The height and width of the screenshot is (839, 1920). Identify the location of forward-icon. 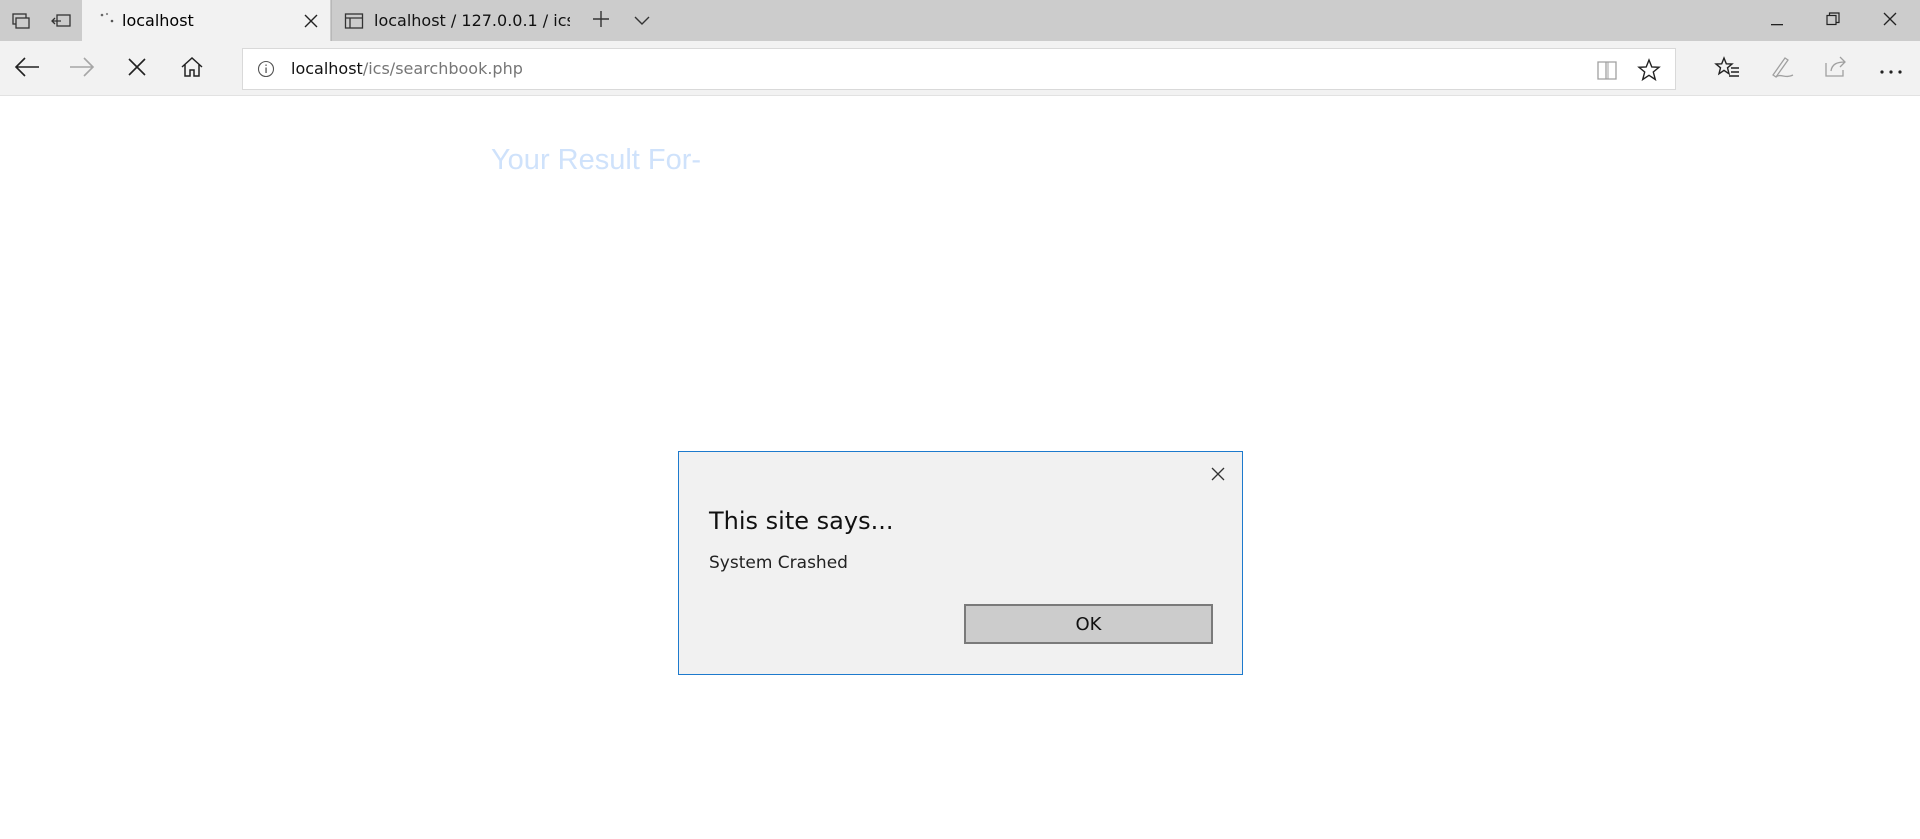
(82, 69).